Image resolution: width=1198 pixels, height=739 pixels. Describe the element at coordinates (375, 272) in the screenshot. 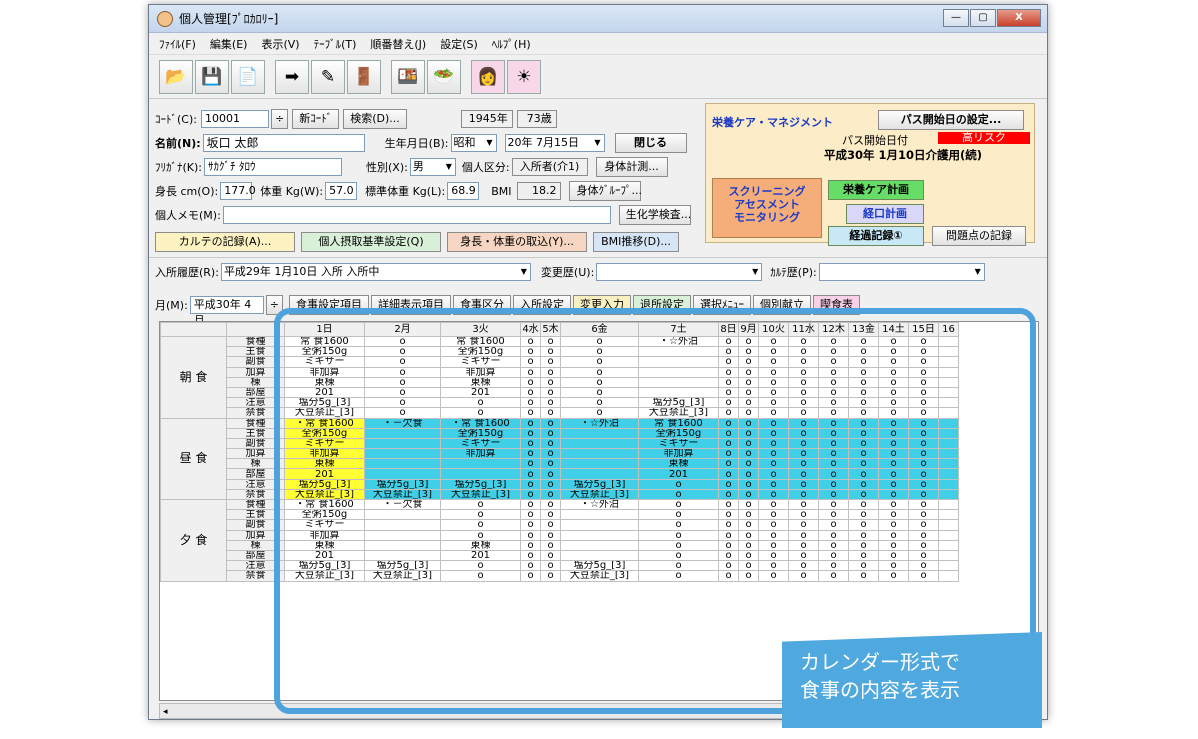

I see `history-select: 平成29年 1月10日 入所 入所中` at that location.